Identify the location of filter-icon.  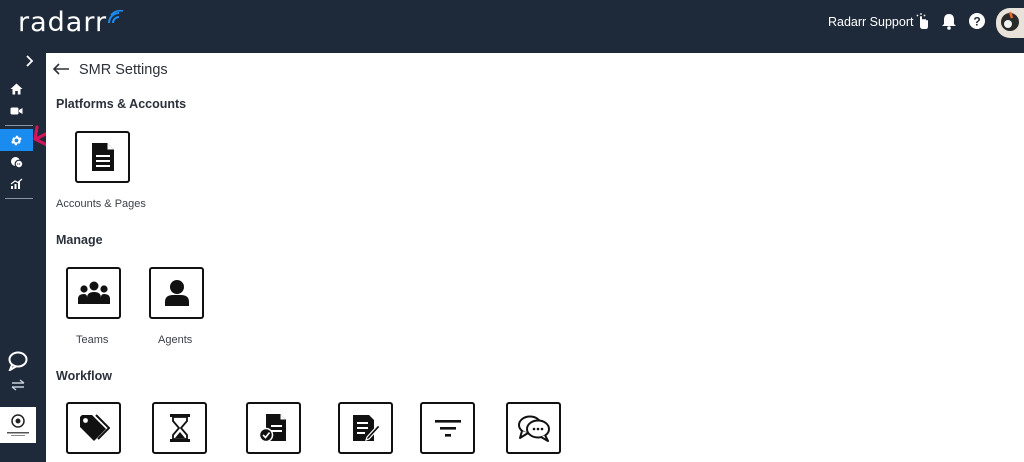
(447, 428).